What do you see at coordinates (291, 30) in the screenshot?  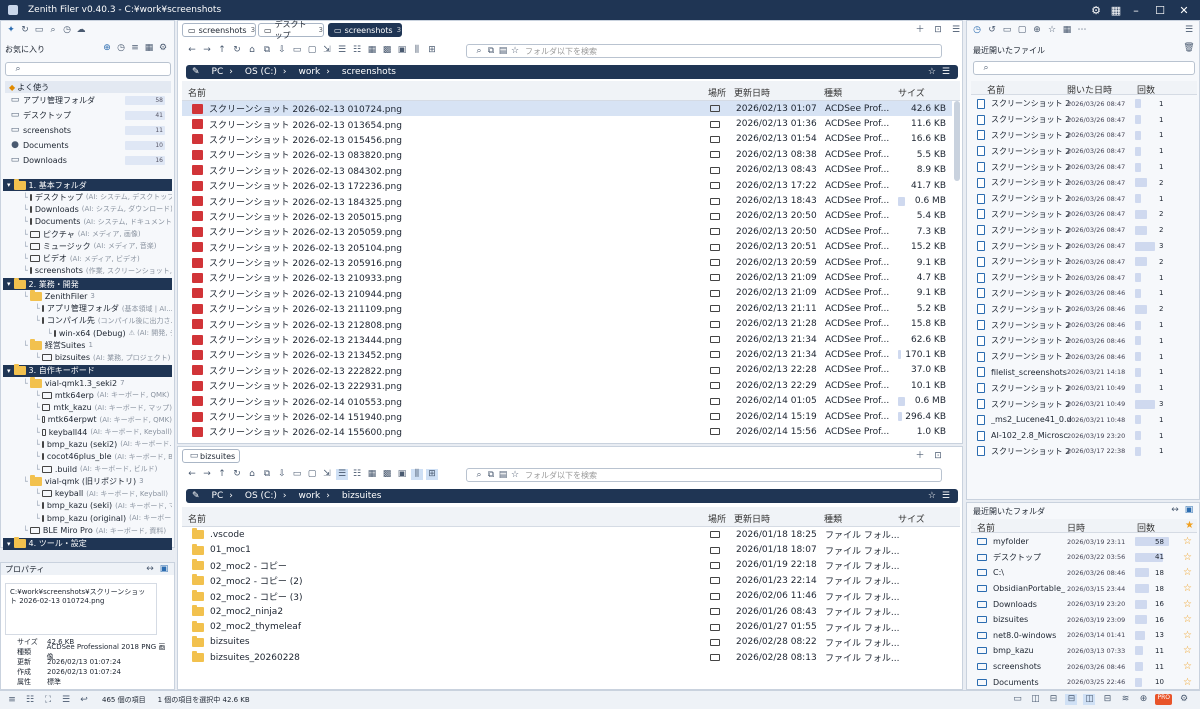 I see `tab-1: ▭ デスクトップ 3` at bounding box center [291, 30].